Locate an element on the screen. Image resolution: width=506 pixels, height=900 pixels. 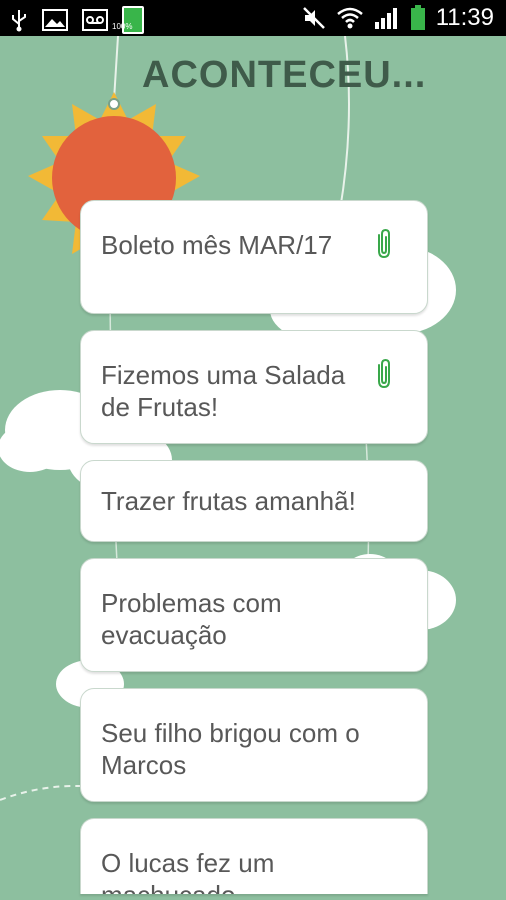
item-label: Trazer frutas amanhã! is located at coordinates (228, 501).